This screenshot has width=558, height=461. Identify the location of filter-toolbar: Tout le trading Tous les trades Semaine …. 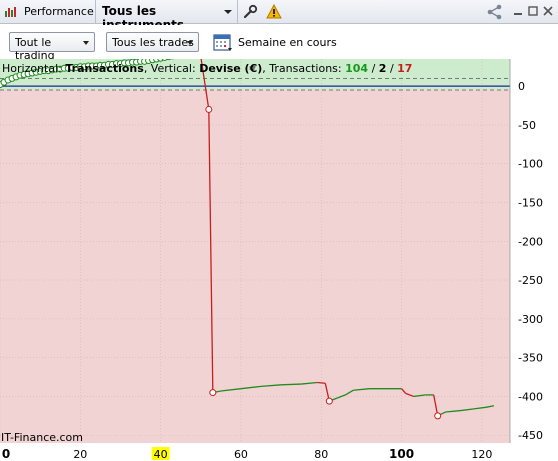
(279, 43).